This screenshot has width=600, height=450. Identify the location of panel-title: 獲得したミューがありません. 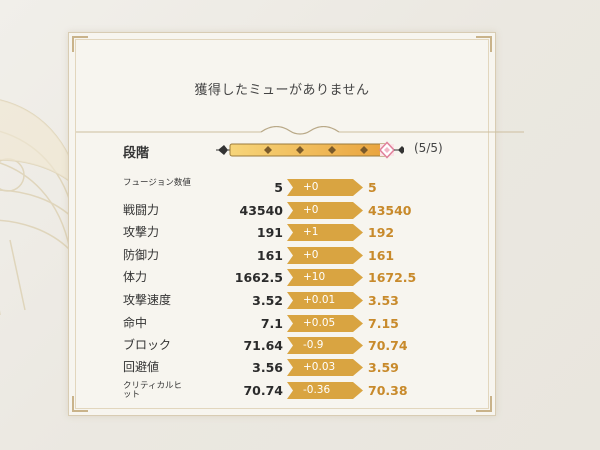
(282, 90).